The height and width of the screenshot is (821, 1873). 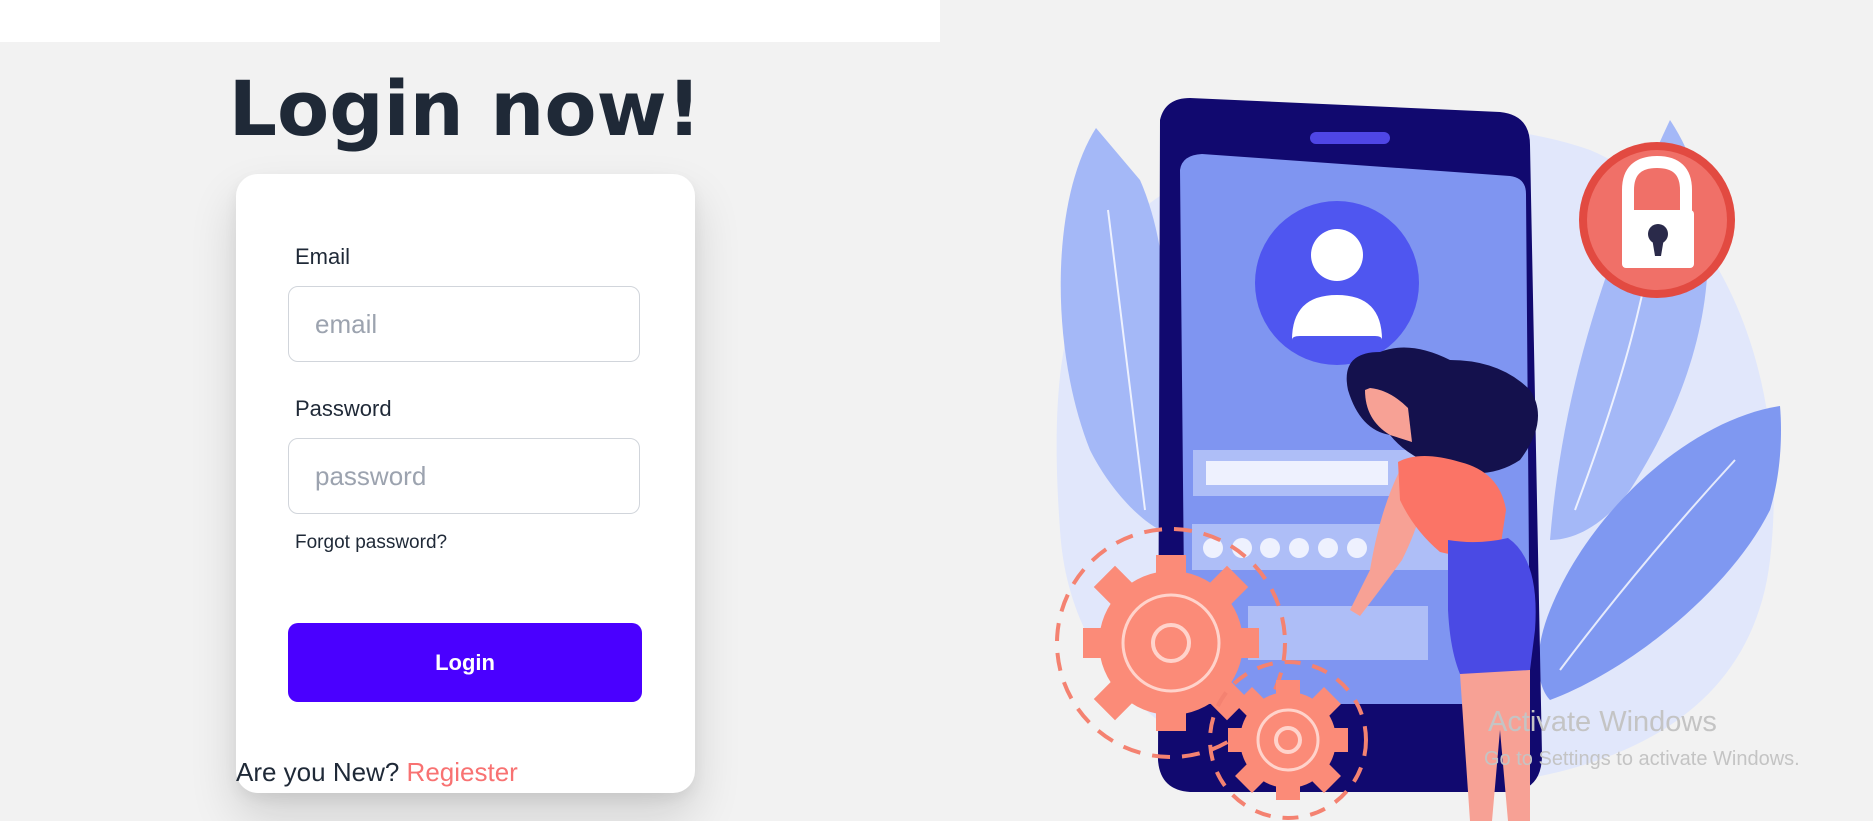 I want to click on activate-windows-title: Activate Windows, so click(x=1602, y=722).